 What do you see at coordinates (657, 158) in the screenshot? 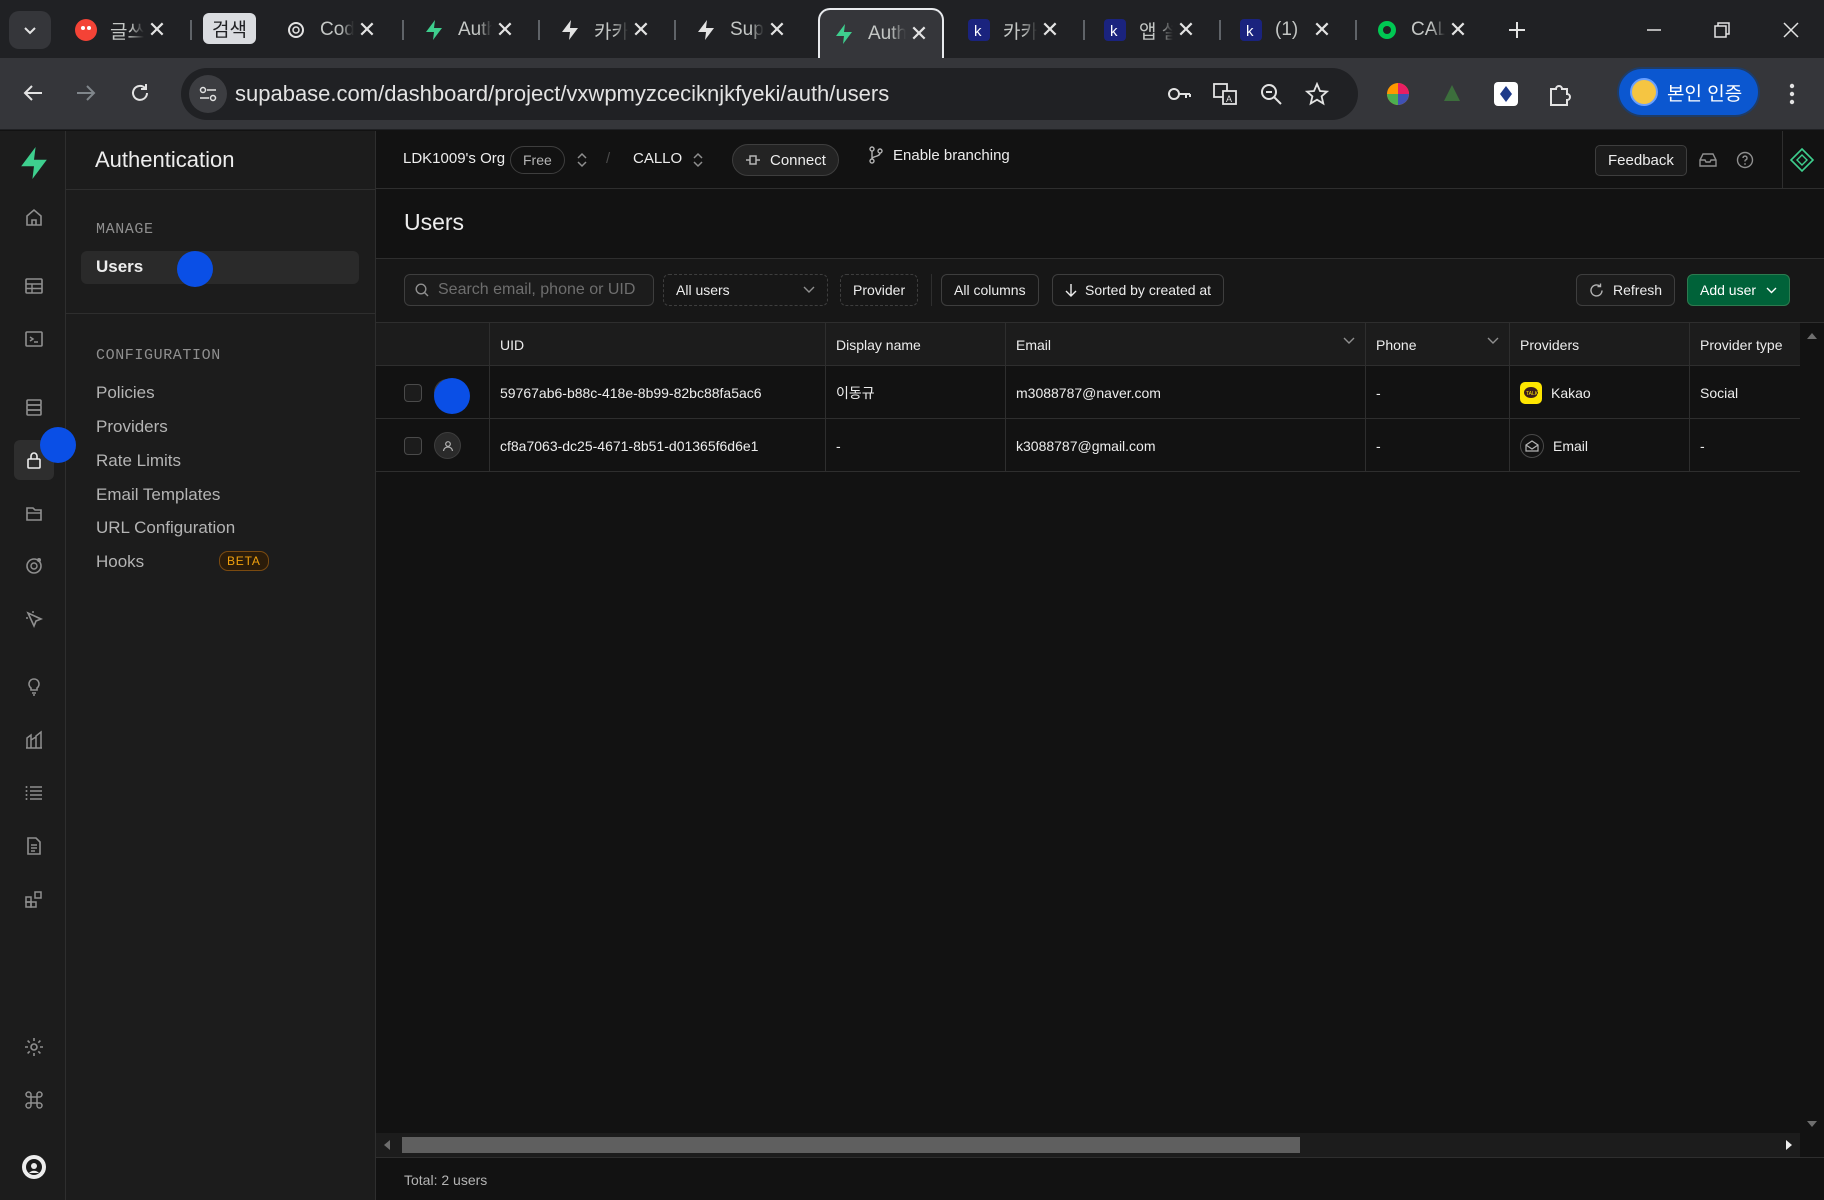
I see `project-name: CALLO` at bounding box center [657, 158].